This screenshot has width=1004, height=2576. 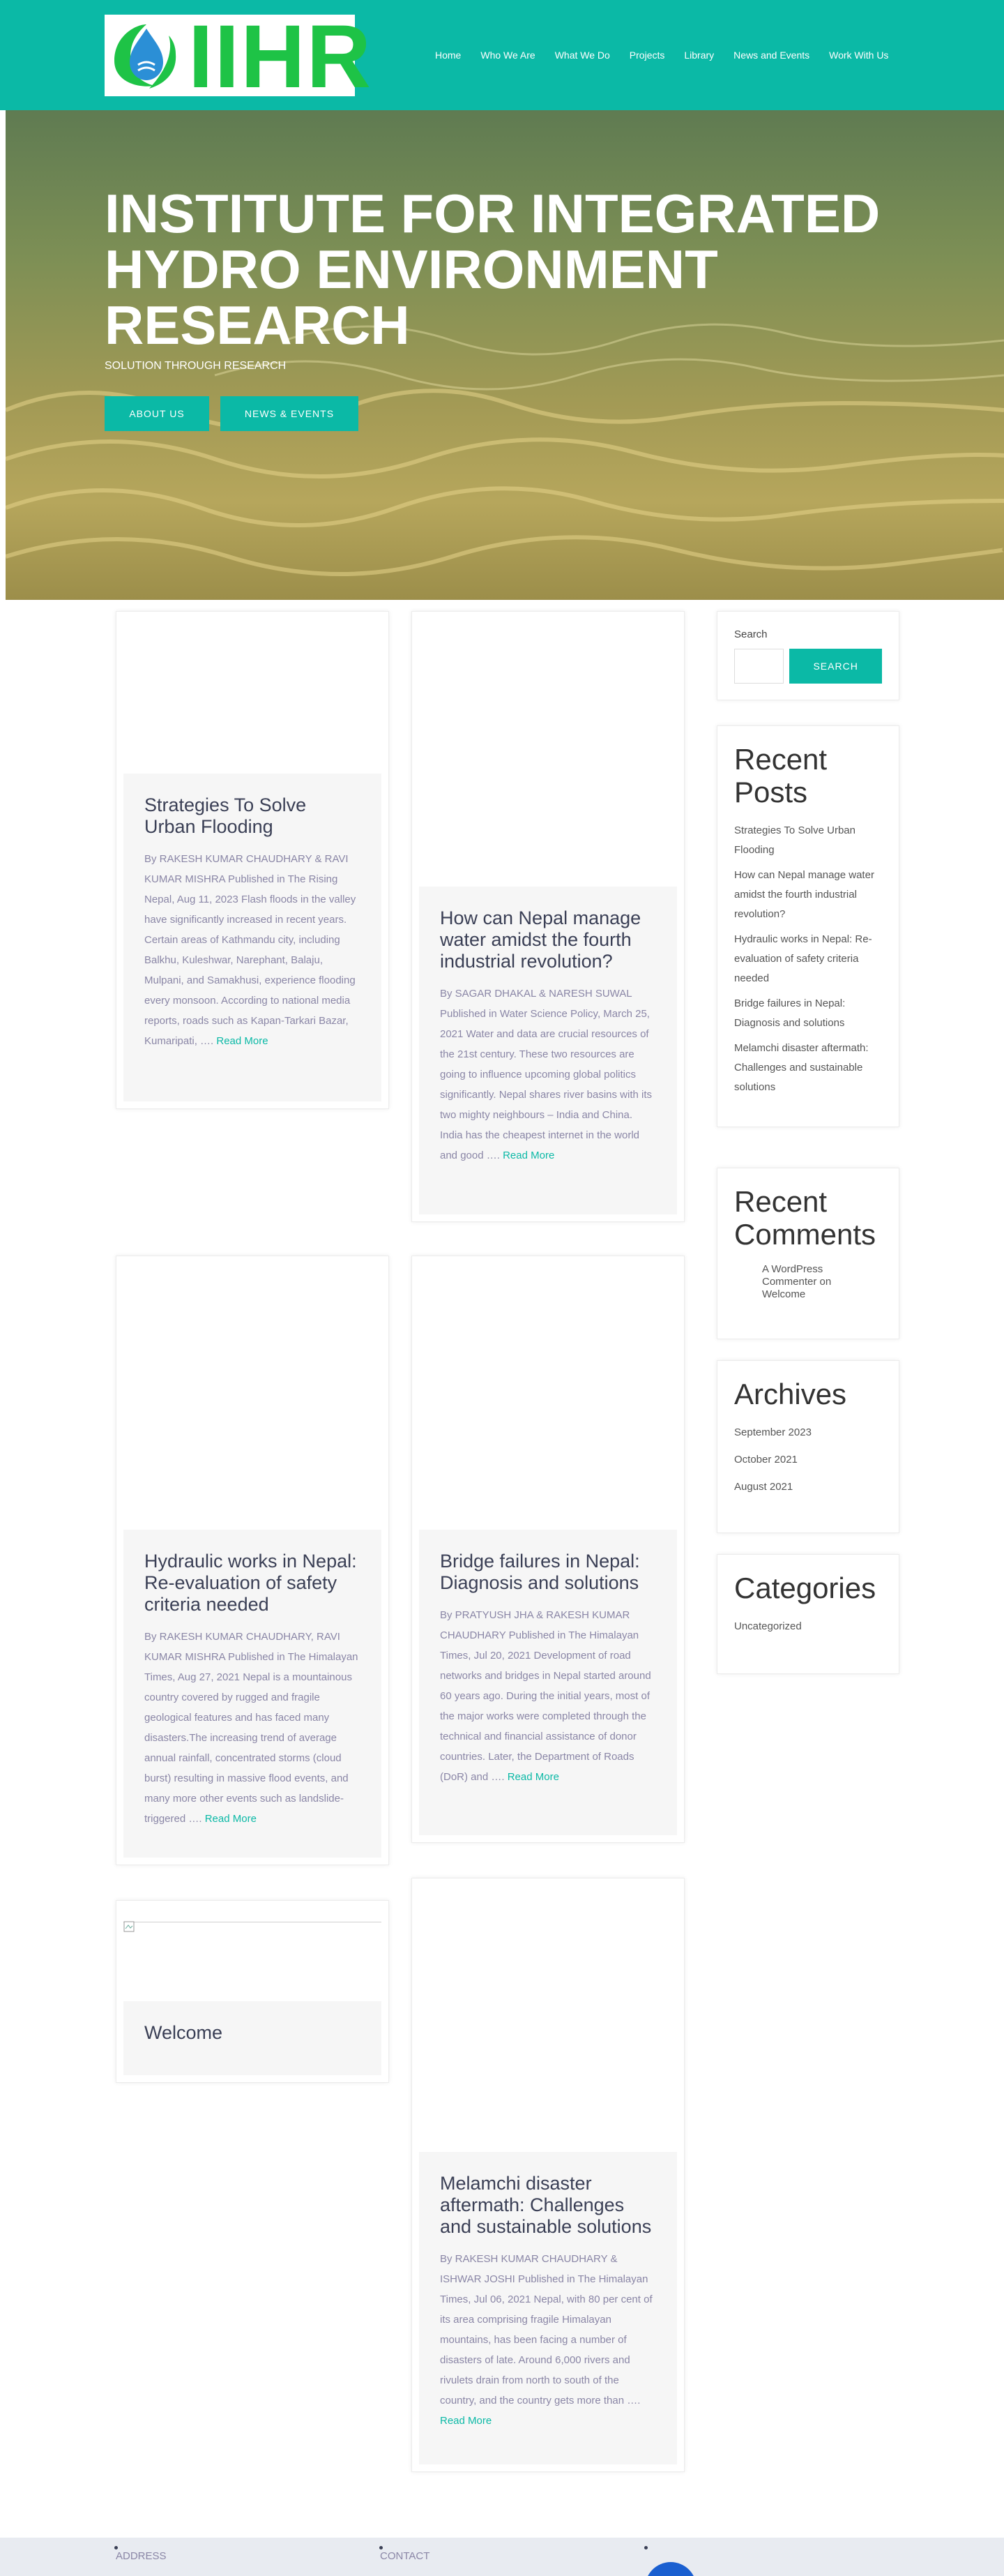 I want to click on search-button: SEARCH, so click(x=835, y=666).